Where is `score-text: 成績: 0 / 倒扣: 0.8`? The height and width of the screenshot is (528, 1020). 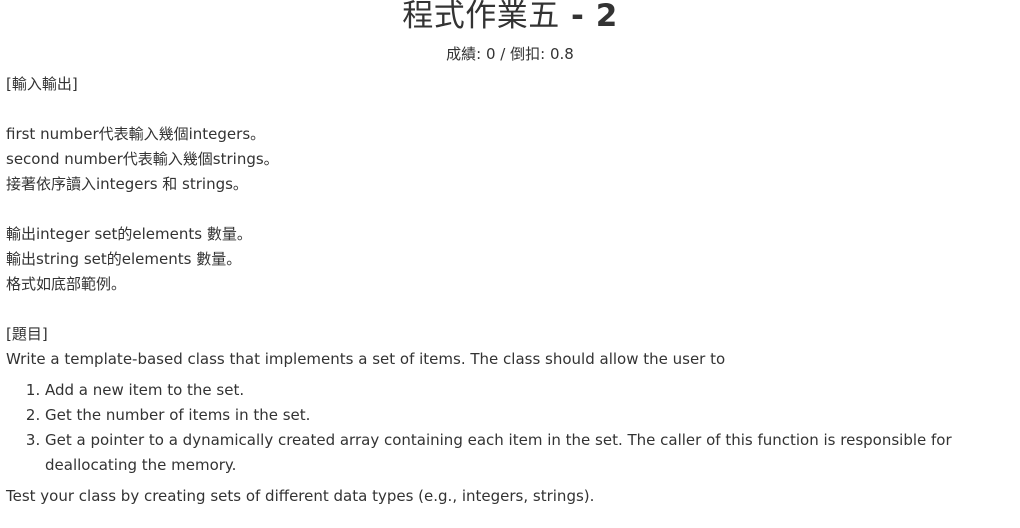
score-text: 成績: 0 / 倒扣: 0.8 is located at coordinates (510, 54).